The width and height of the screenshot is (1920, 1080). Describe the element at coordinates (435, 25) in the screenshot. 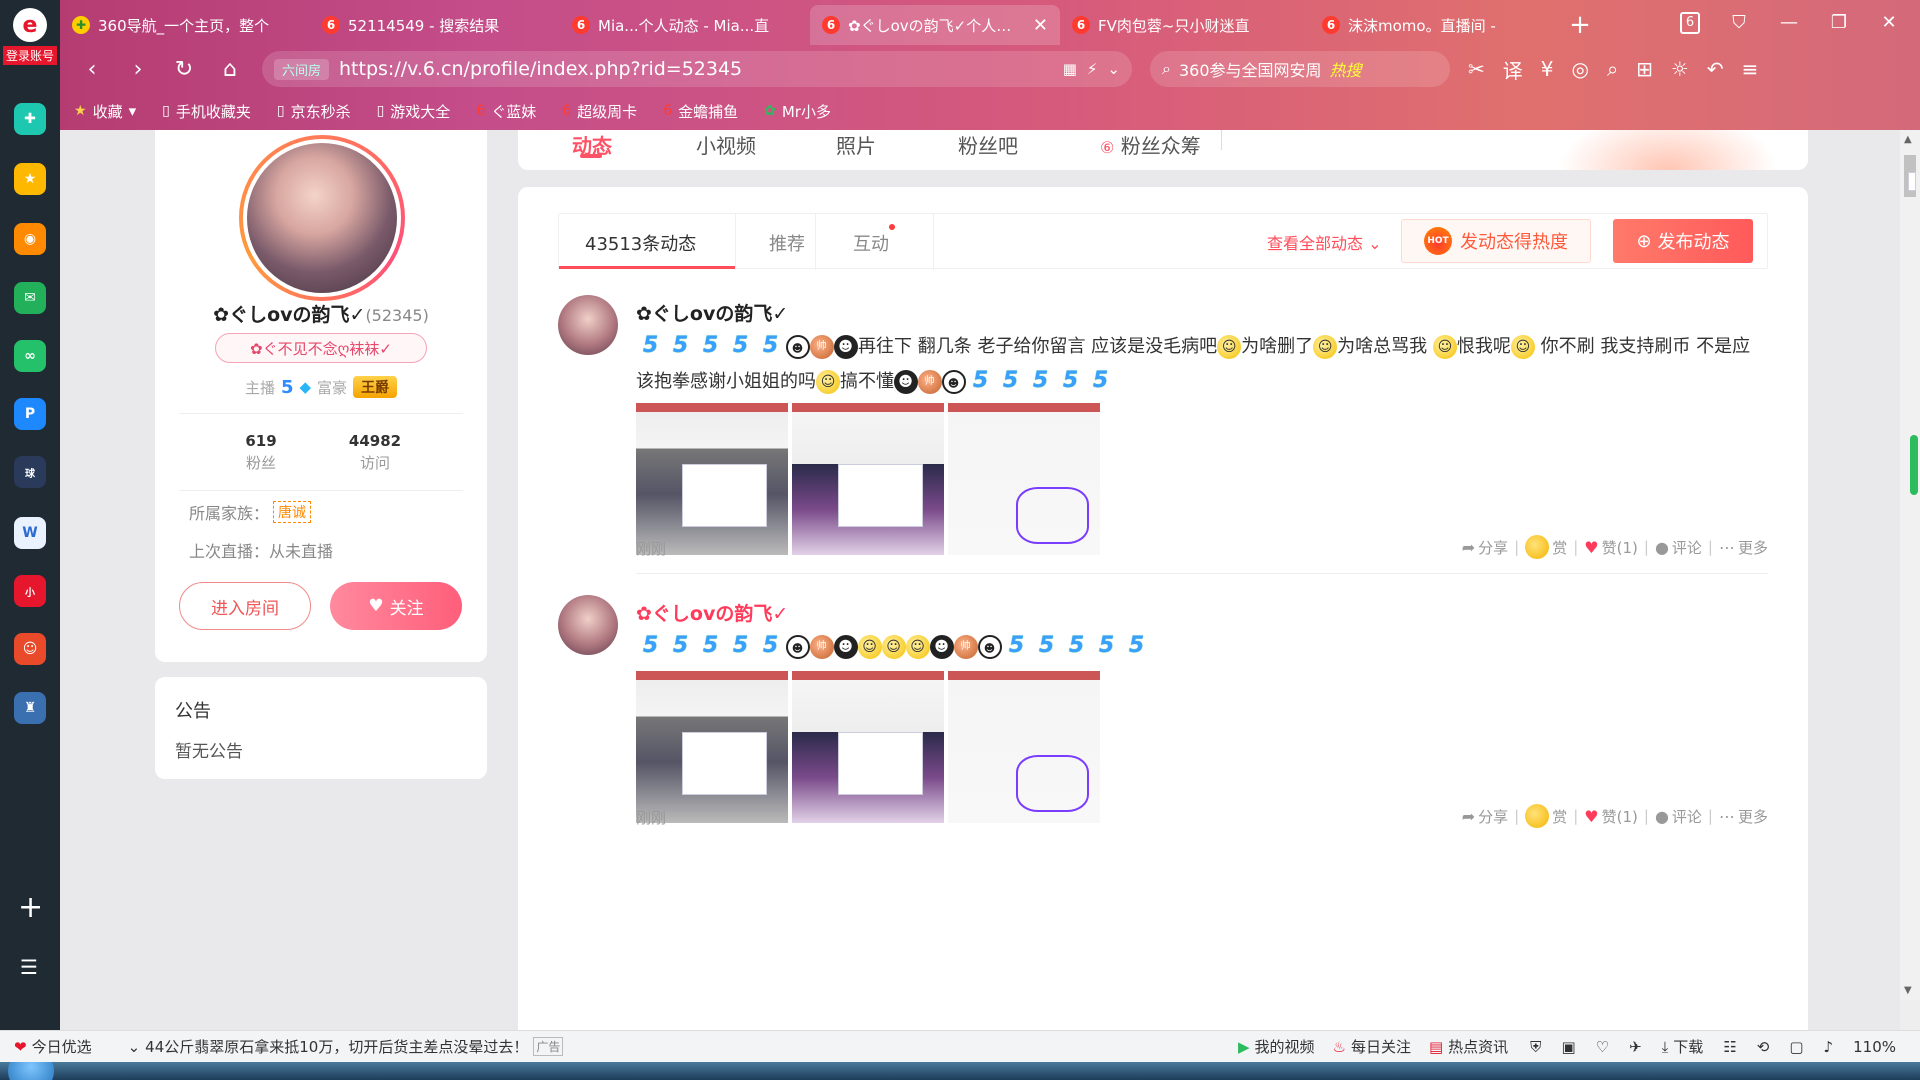

I see `browser-tab: 6 52114549 - 搜索结果` at that location.